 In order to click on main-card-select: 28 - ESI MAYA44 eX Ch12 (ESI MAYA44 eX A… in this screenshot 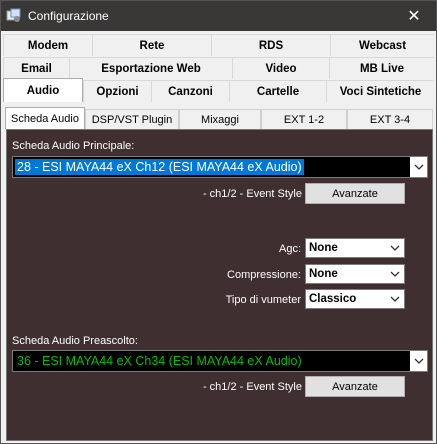, I will do `click(220, 167)`.